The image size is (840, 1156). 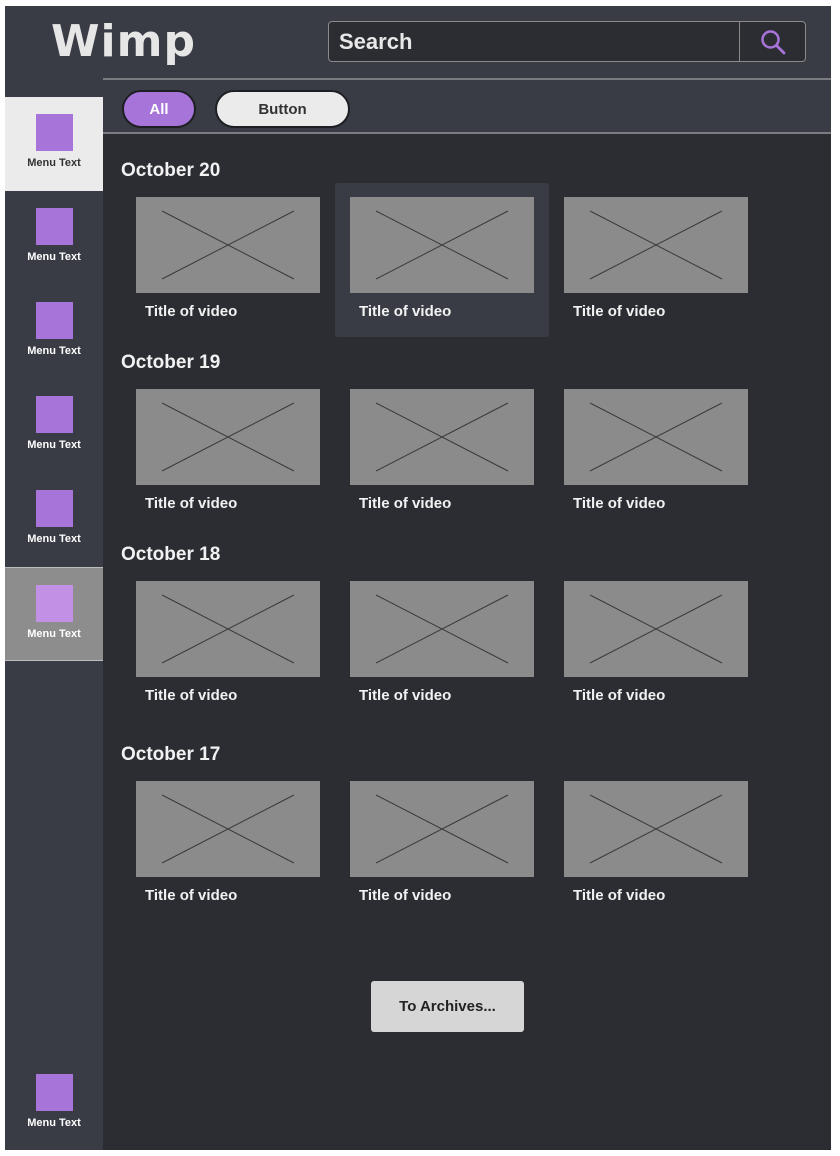 I want to click on sidebar-item-5: Menu Text, so click(x=54, y=520).